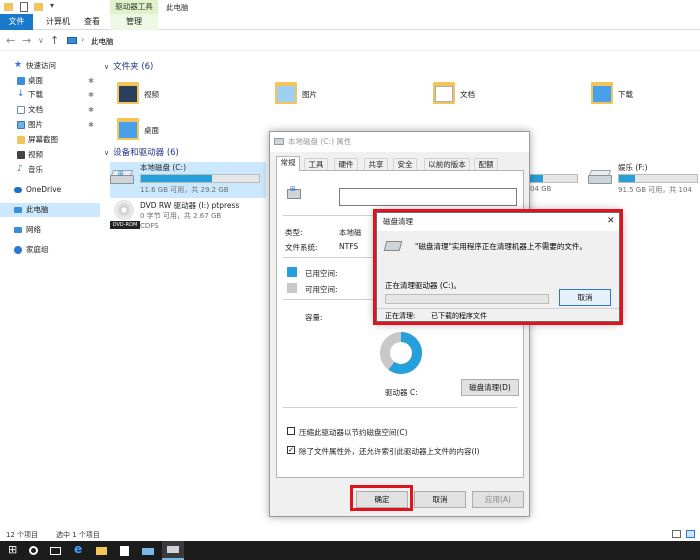 Image resolution: width=700 pixels, height=560 pixels. I want to click on highlight-cleanup-frame, so click(498, 267).